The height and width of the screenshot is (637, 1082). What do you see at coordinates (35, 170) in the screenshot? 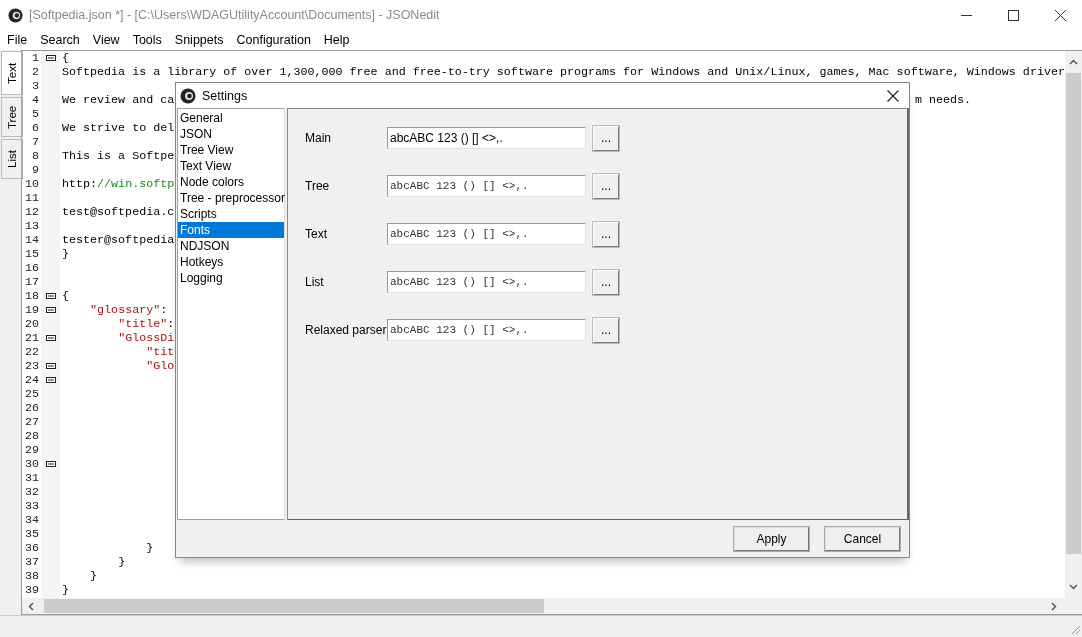
I see `line-number: 9` at bounding box center [35, 170].